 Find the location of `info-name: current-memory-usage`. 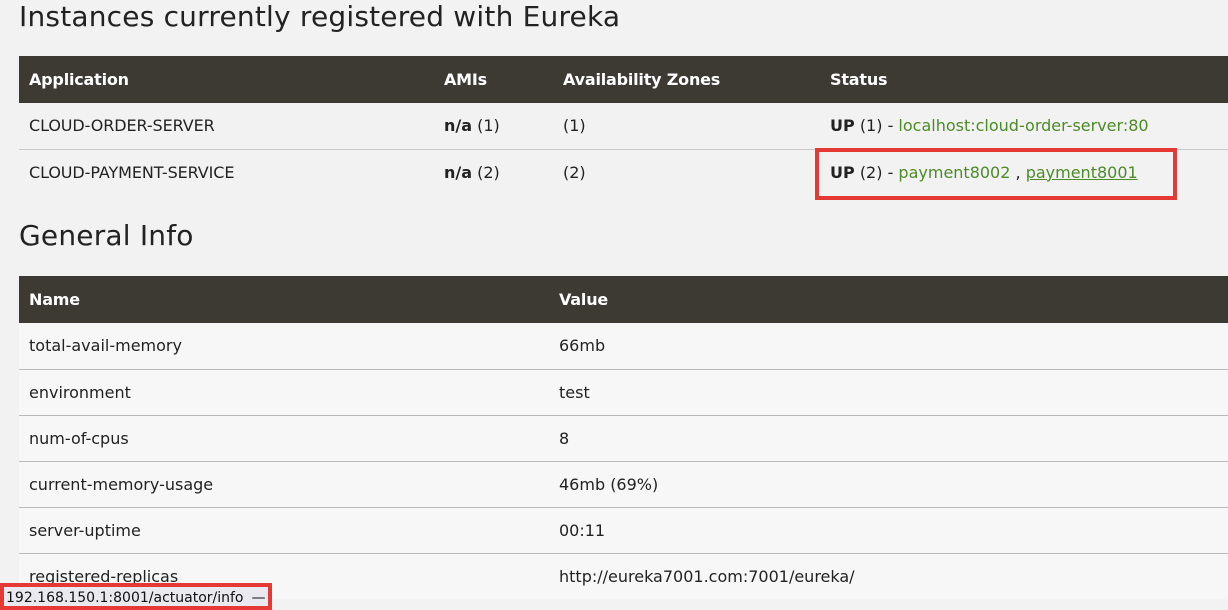

info-name: current-memory-usage is located at coordinates (121, 484).